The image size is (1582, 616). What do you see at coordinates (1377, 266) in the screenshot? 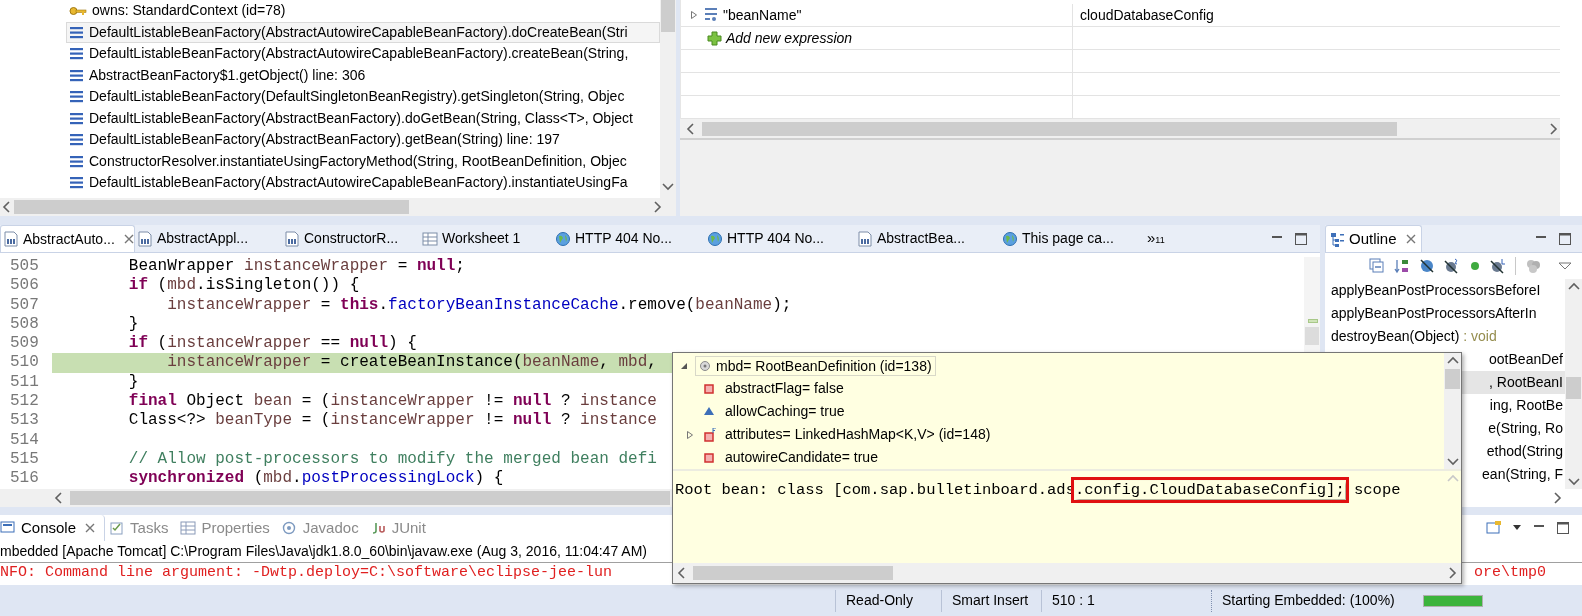
I see `collapse-all-icon` at bounding box center [1377, 266].